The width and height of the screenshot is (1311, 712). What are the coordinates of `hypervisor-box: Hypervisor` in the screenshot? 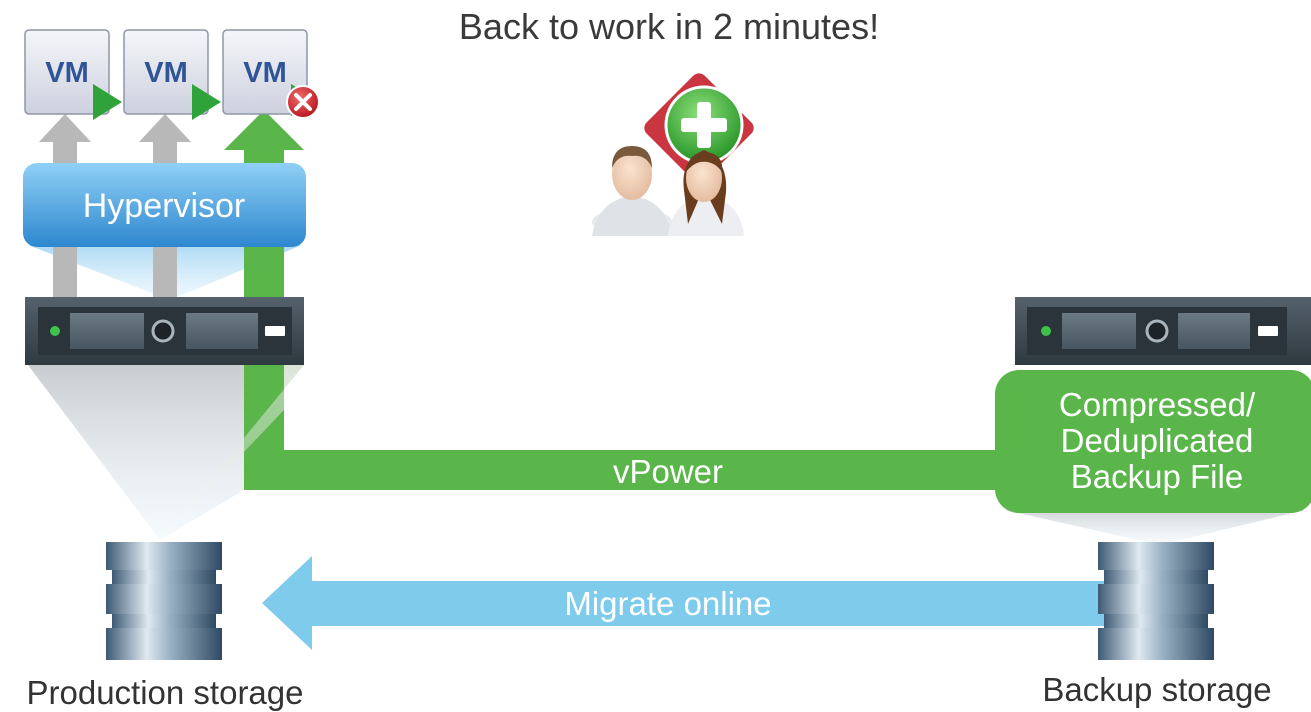 It's located at (164, 205).